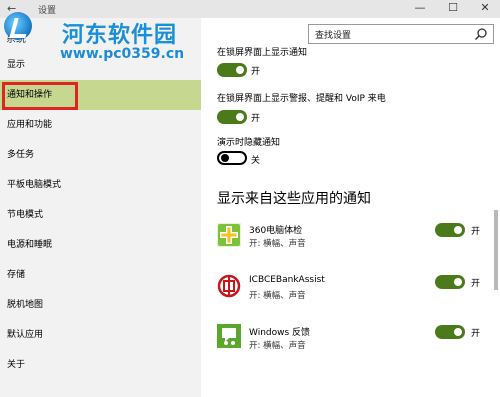  Describe the element at coordinates (100, 275) in the screenshot. I see `sidebar-item-storage: 存储` at that location.